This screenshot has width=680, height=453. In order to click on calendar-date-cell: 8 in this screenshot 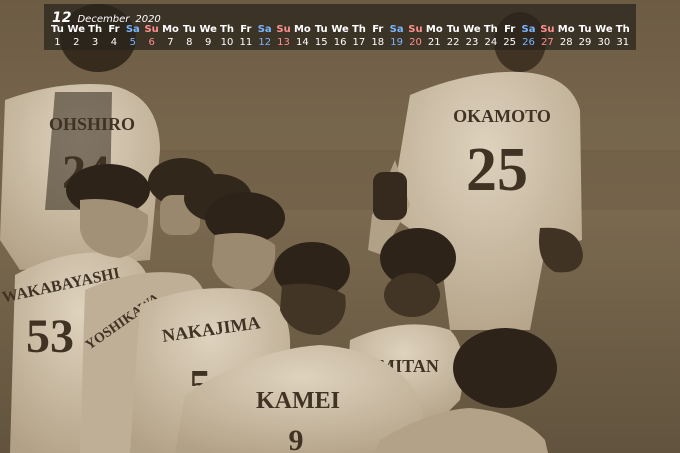, I will do `click(189, 42)`.